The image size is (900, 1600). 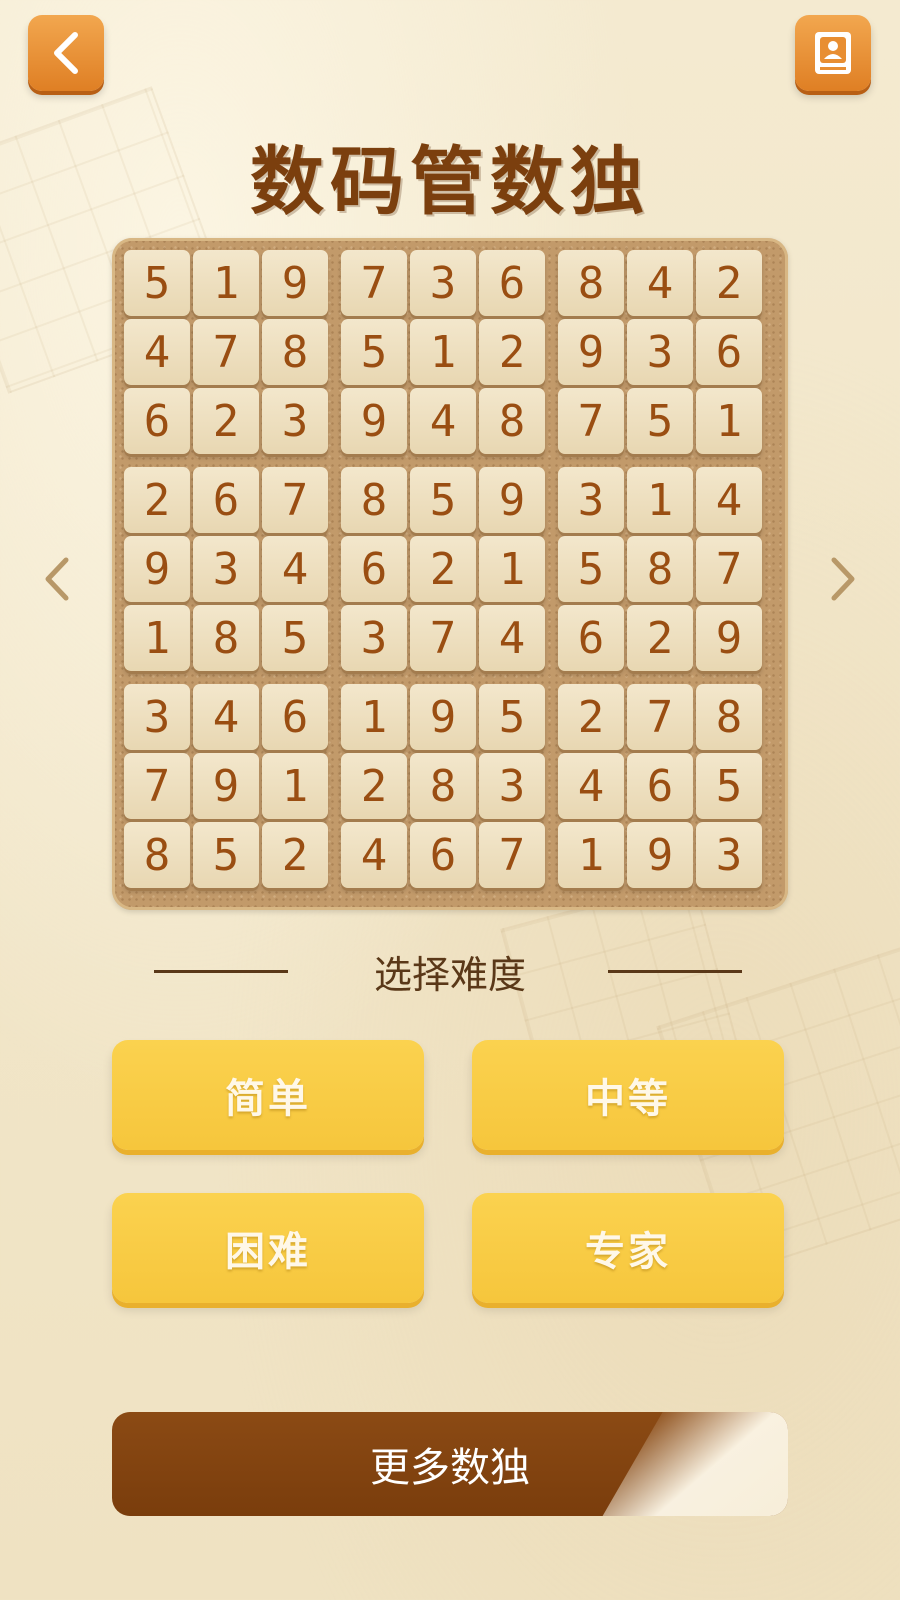 I want to click on more-sudoku-label: 更多数独, so click(x=450, y=1468).